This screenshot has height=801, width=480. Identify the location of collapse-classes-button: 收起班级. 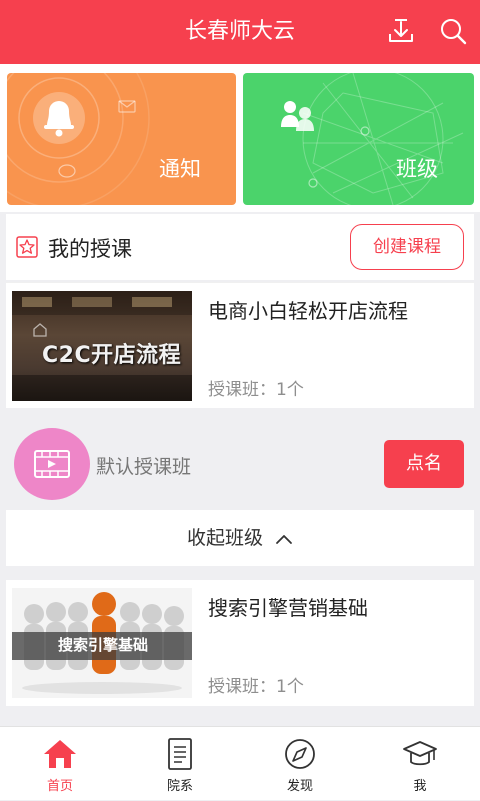
(240, 538).